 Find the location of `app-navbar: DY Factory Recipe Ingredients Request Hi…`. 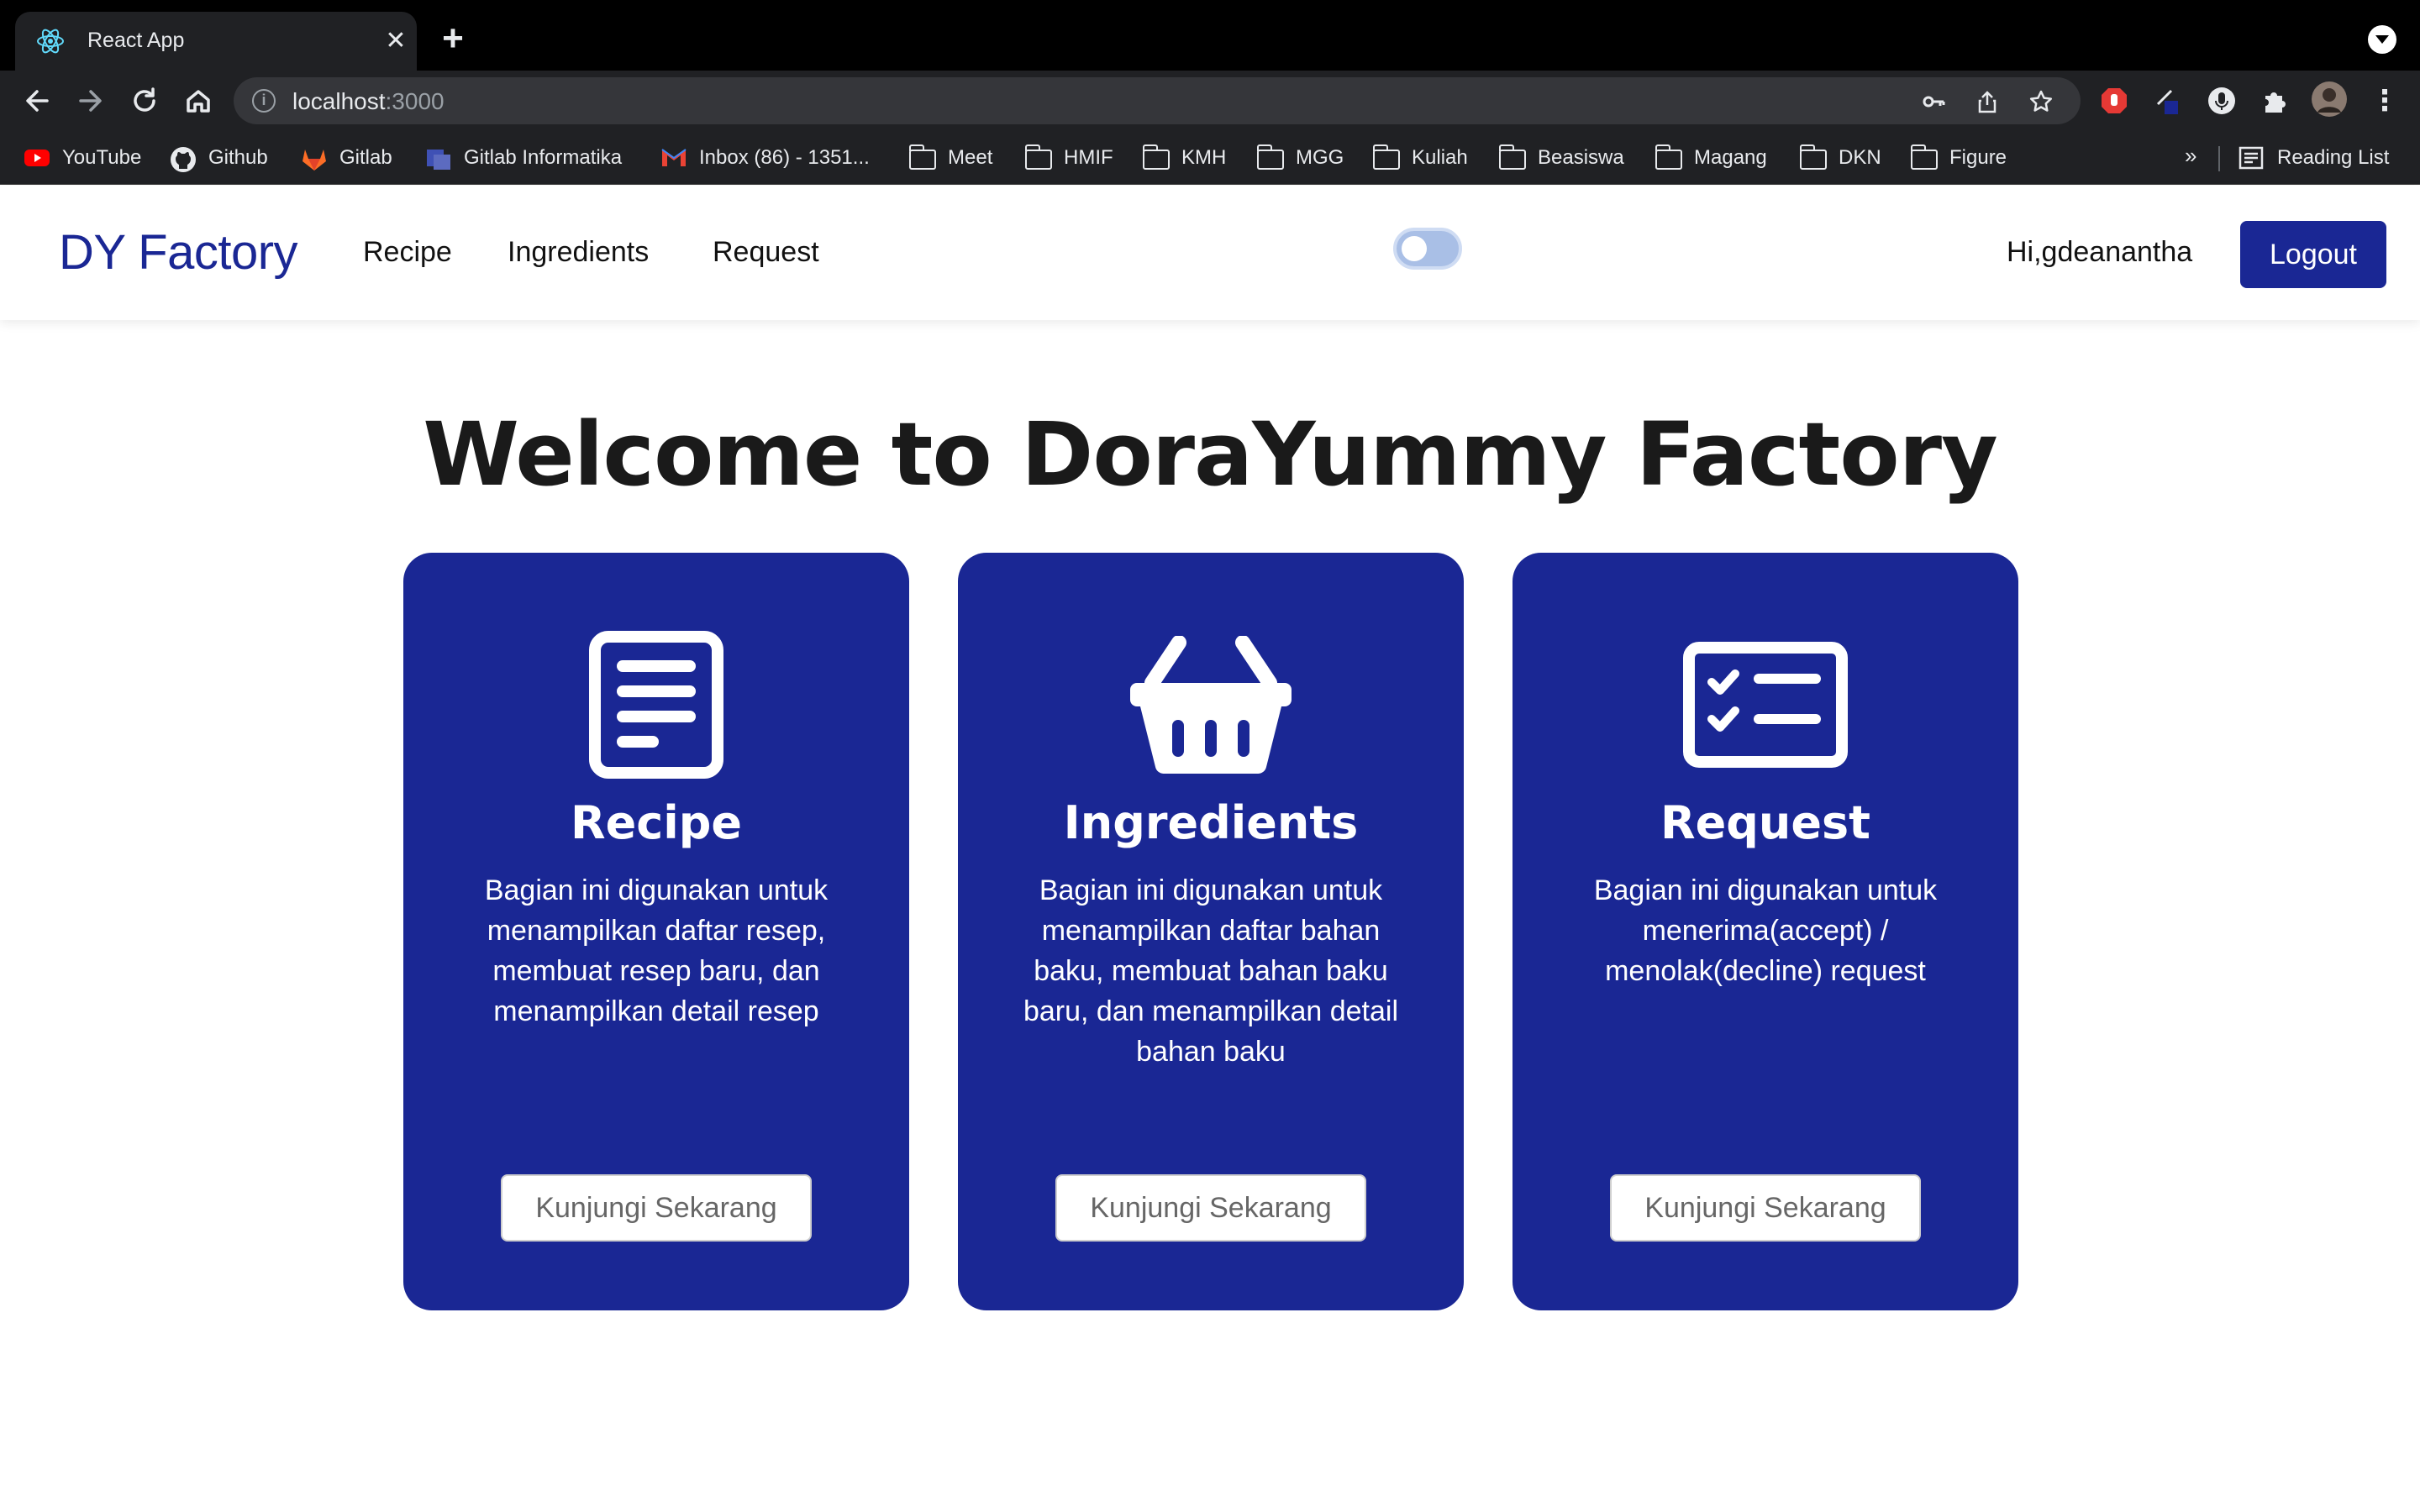

app-navbar: DY Factory Recipe Ingredients Request Hi… is located at coordinates (1210, 253).